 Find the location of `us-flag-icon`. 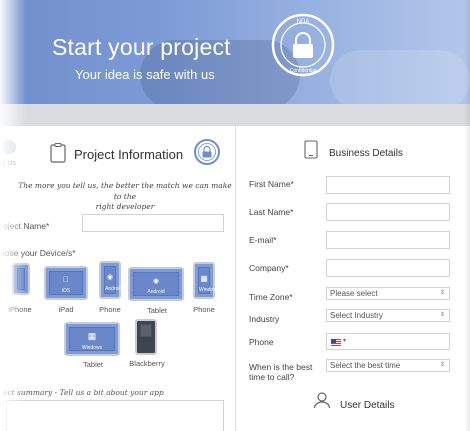

us-flag-icon is located at coordinates (336, 342).